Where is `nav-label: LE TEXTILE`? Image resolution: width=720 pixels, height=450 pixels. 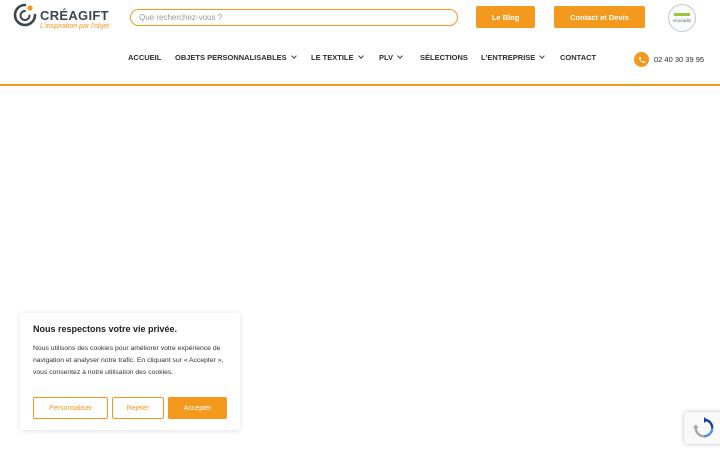
nav-label: LE TEXTILE is located at coordinates (332, 57).